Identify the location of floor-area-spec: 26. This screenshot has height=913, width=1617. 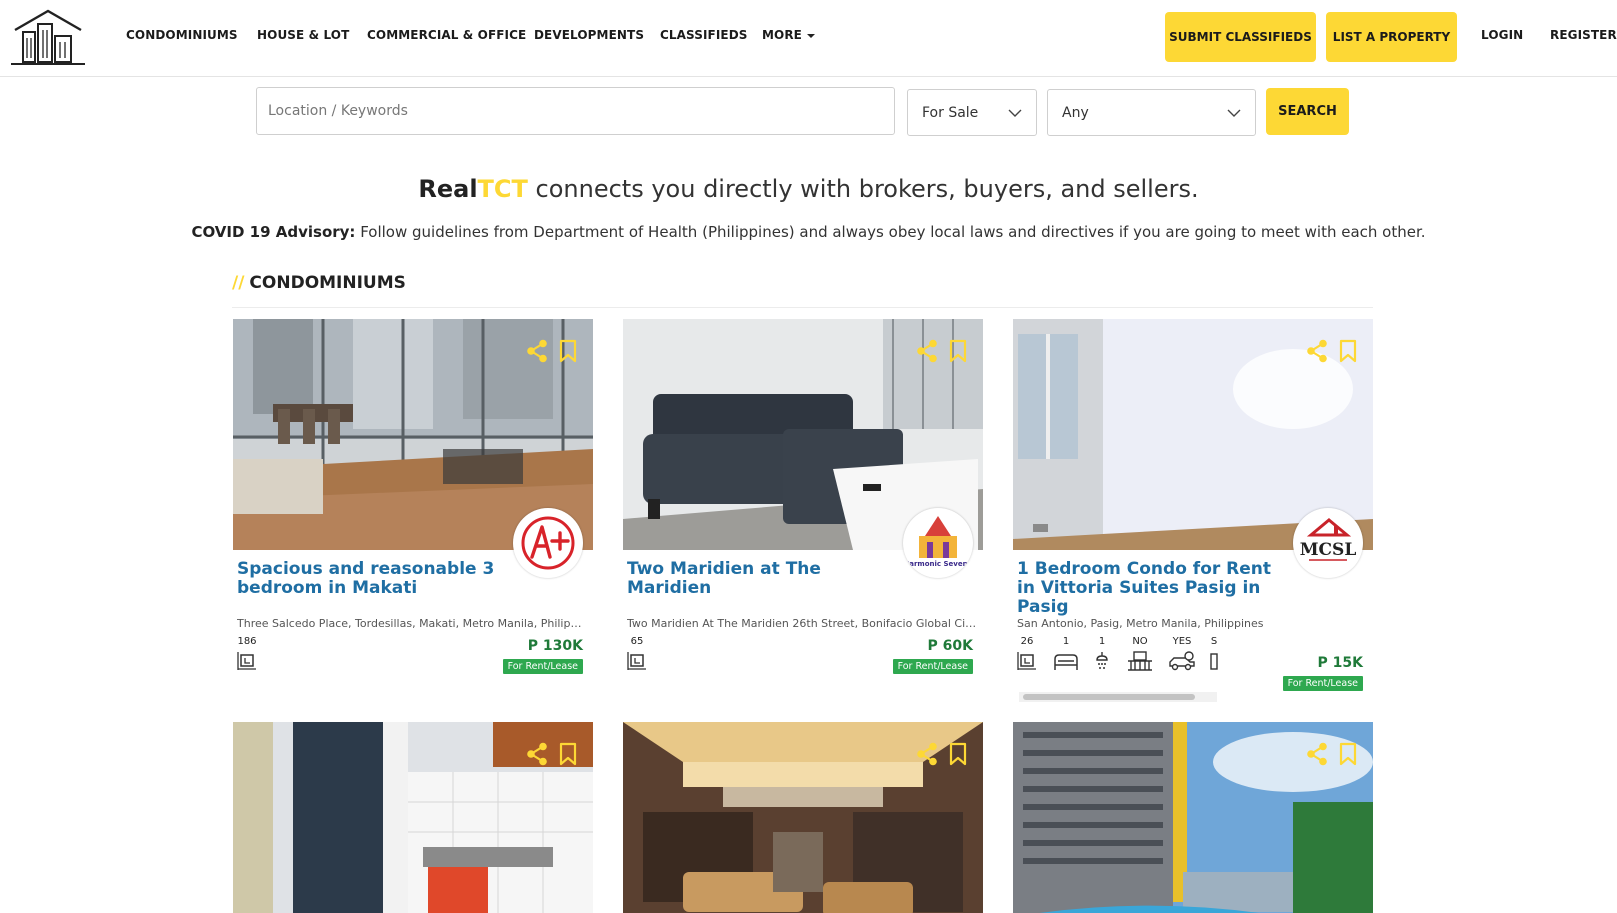
(1027, 653).